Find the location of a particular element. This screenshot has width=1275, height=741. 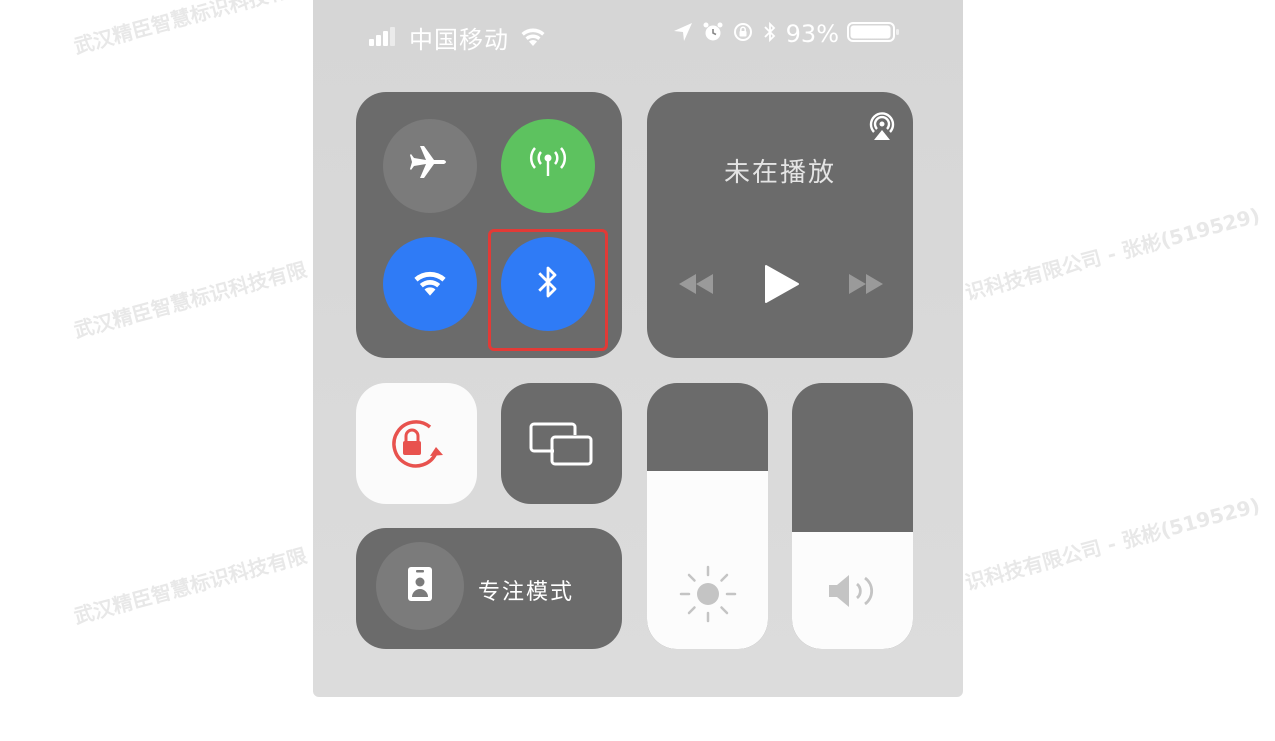

battery-icon is located at coordinates (874, 34).